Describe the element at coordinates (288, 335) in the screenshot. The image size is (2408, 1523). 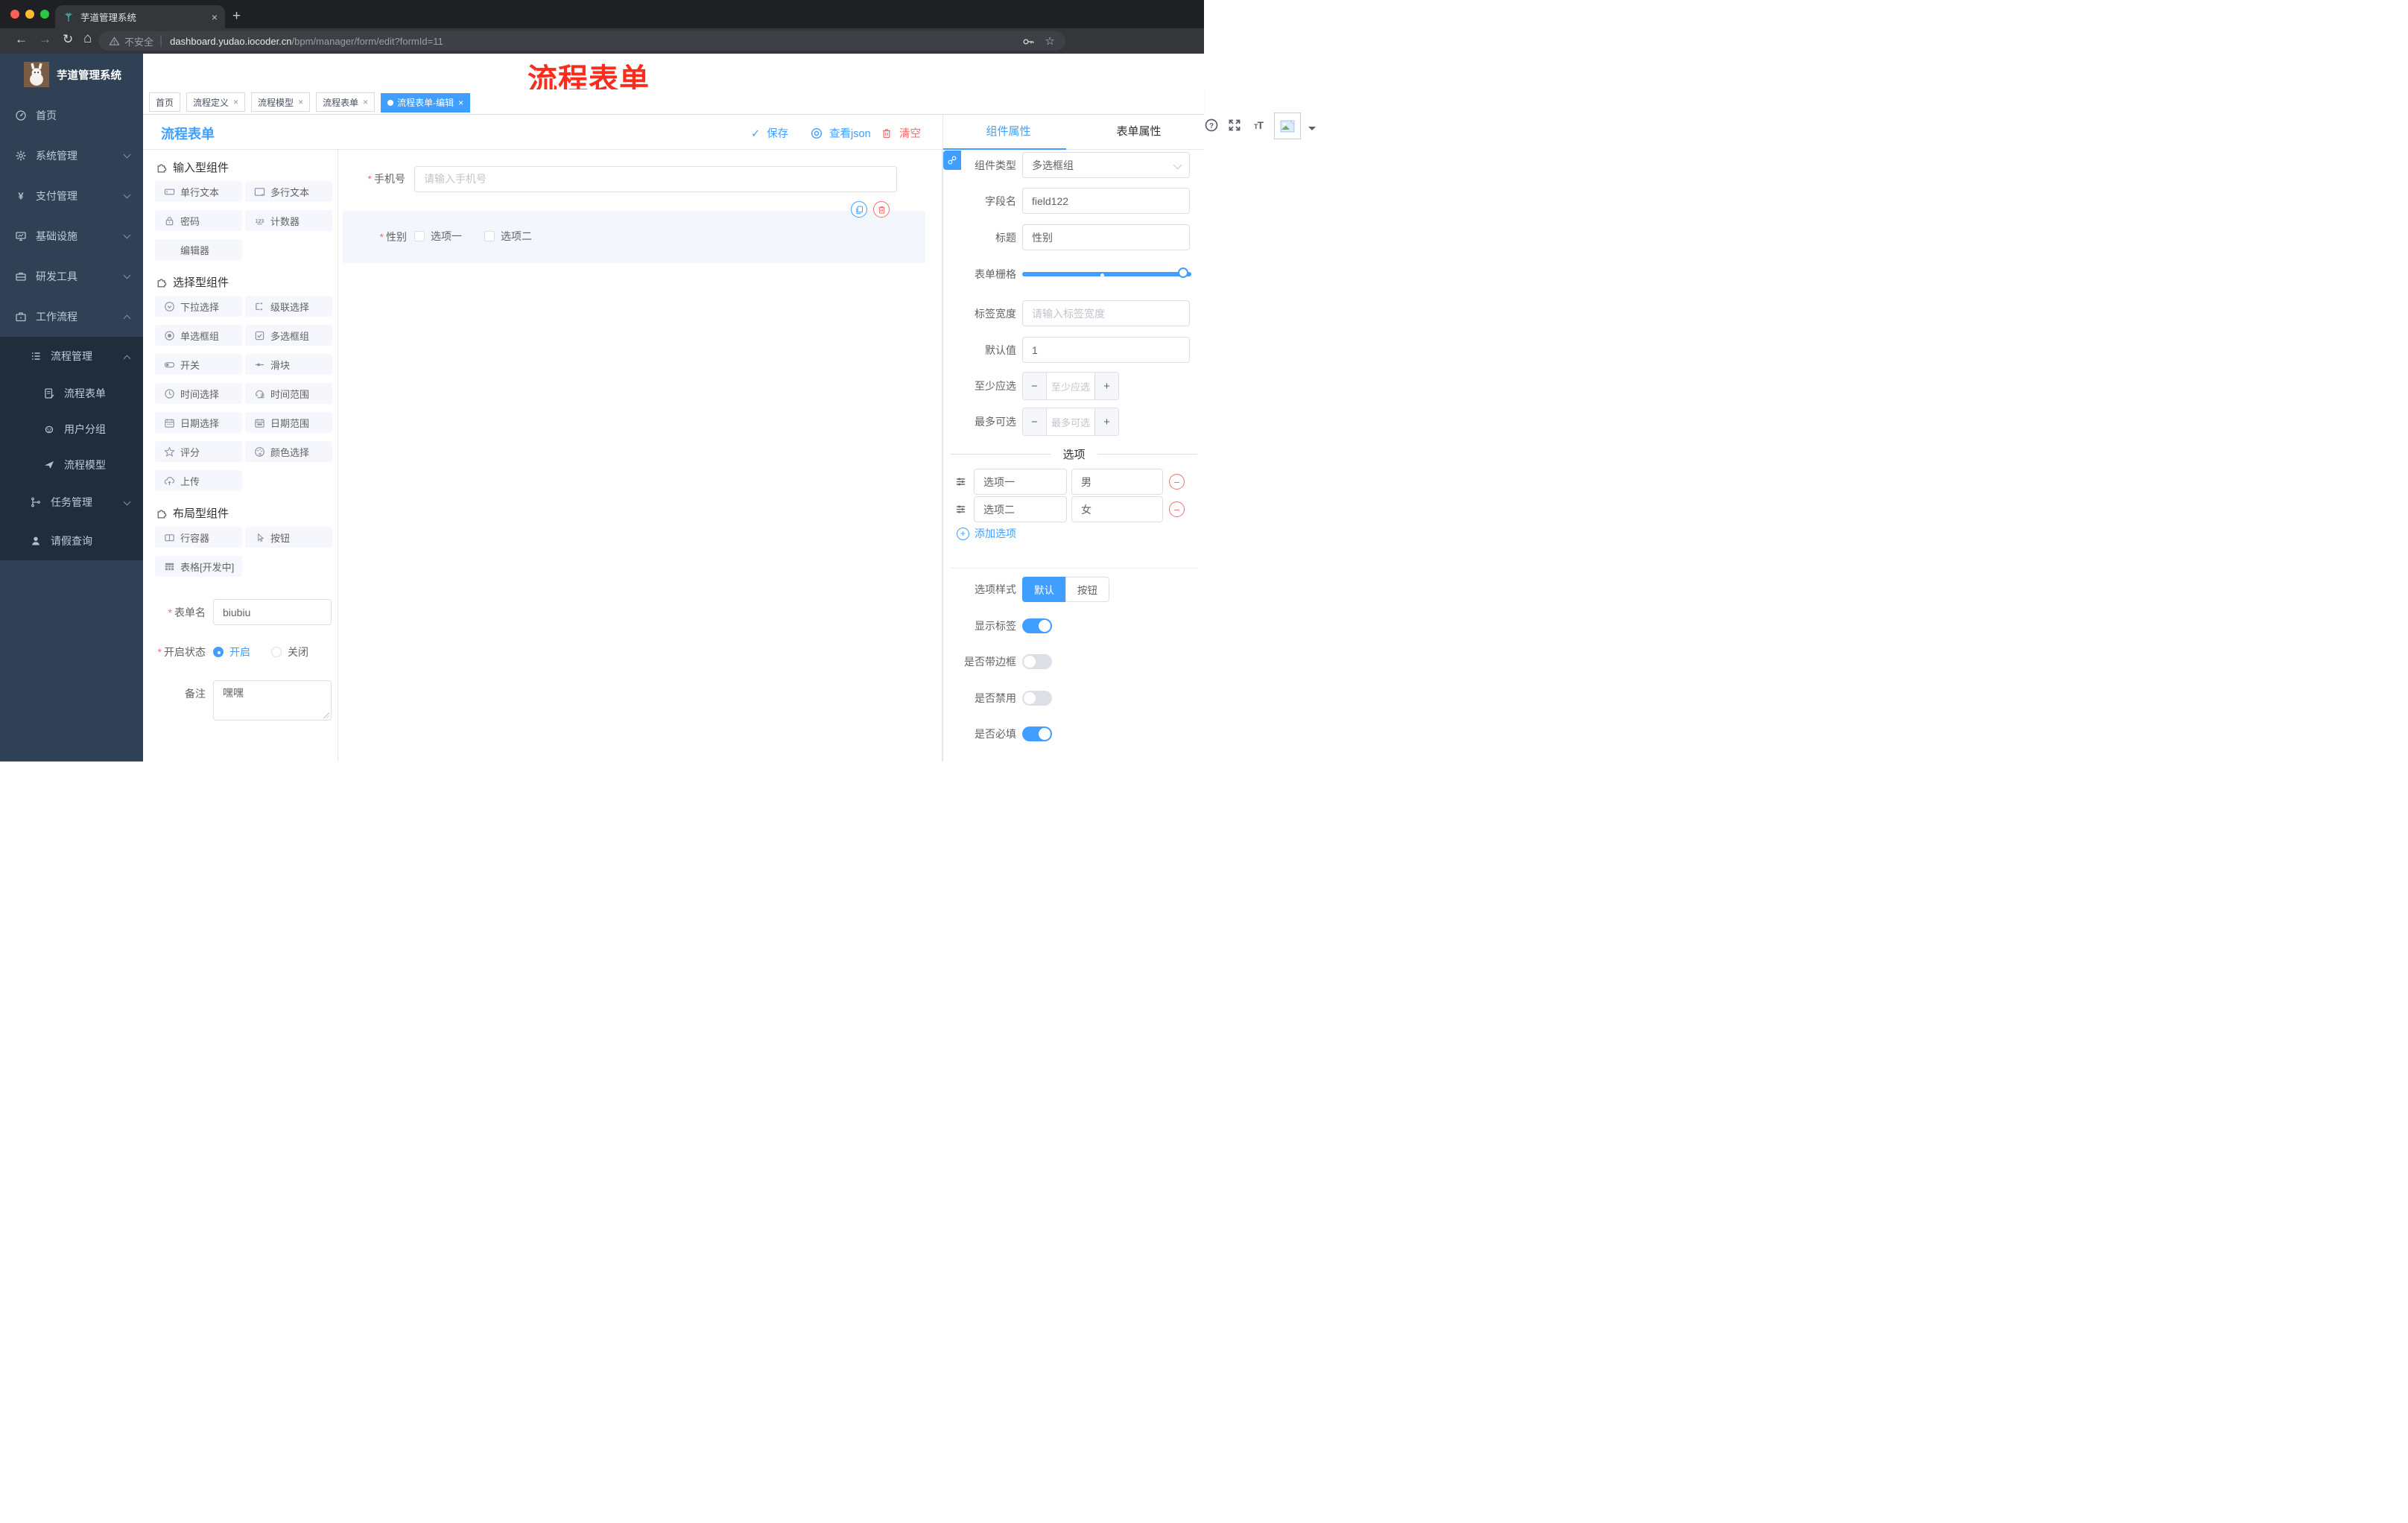
I see `palette-item: 多选框组` at that location.